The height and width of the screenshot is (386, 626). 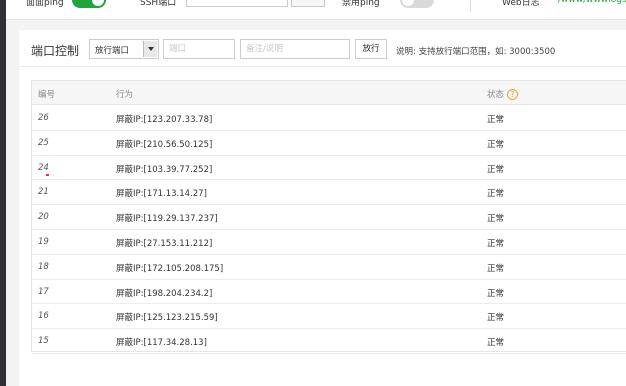 I want to click on rule-action: 屏蔽IP:[103.39.77.252], so click(x=164, y=169).